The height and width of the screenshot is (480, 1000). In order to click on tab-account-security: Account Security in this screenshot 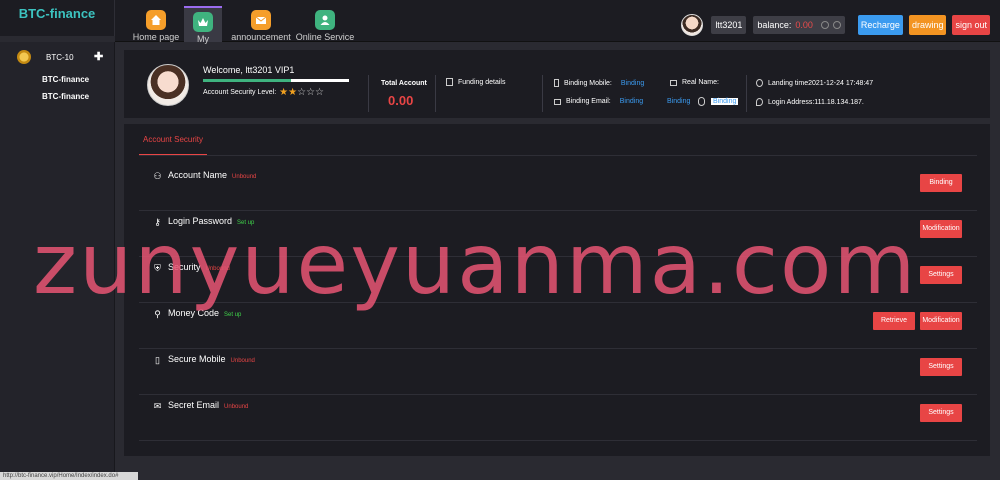, I will do `click(173, 143)`.